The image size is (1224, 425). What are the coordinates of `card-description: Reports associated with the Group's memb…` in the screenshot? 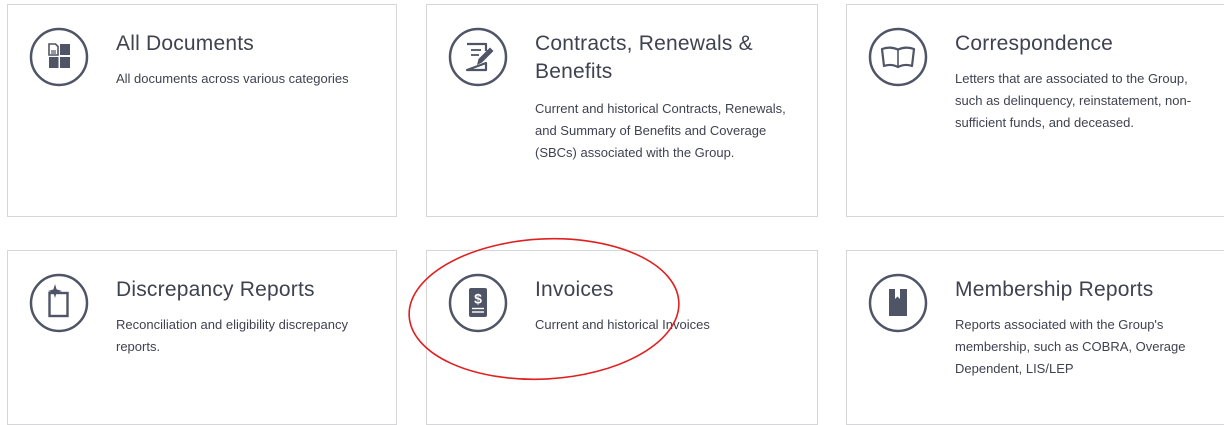 It's located at (1070, 346).